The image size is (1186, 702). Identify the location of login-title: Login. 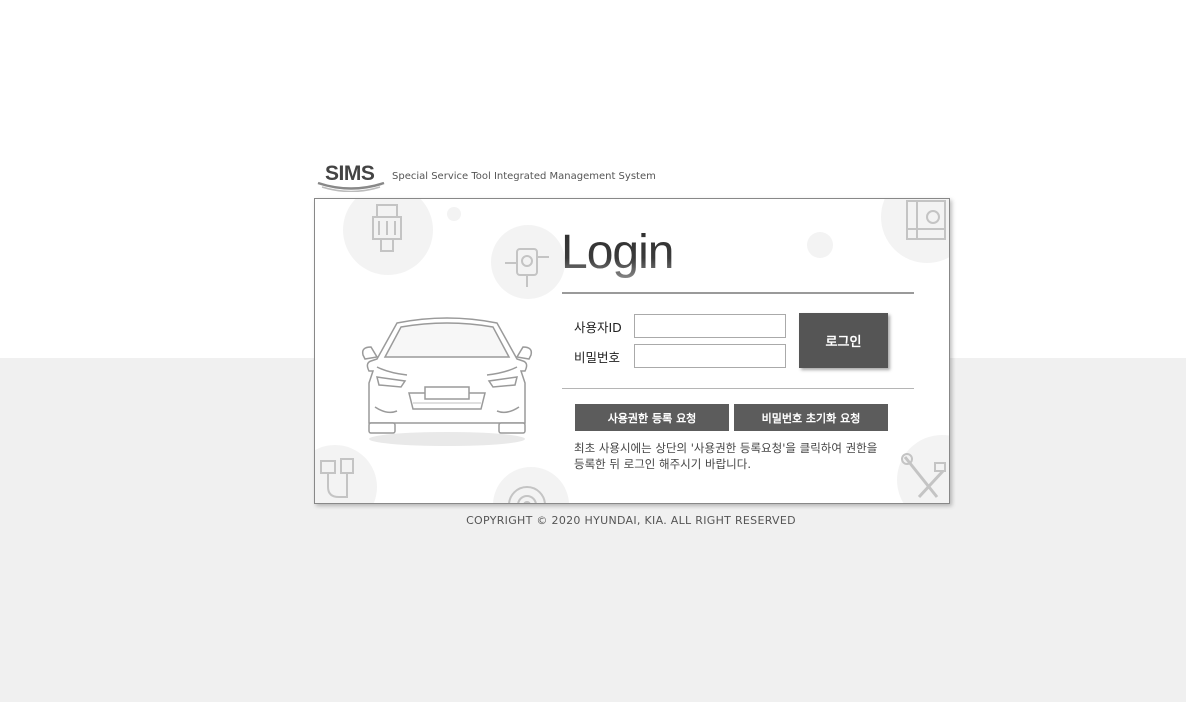
(617, 252).